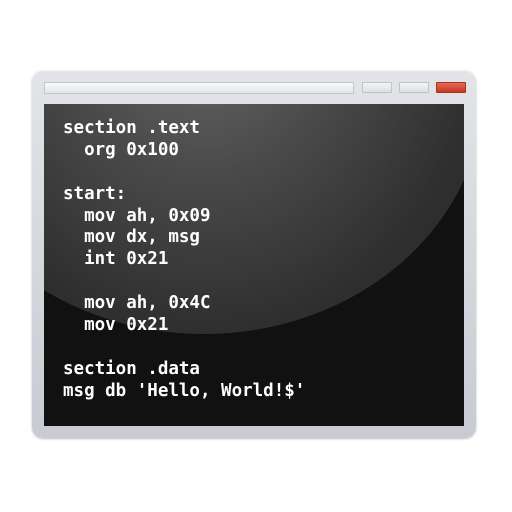  I want to click on minimize-button, so click(377, 87).